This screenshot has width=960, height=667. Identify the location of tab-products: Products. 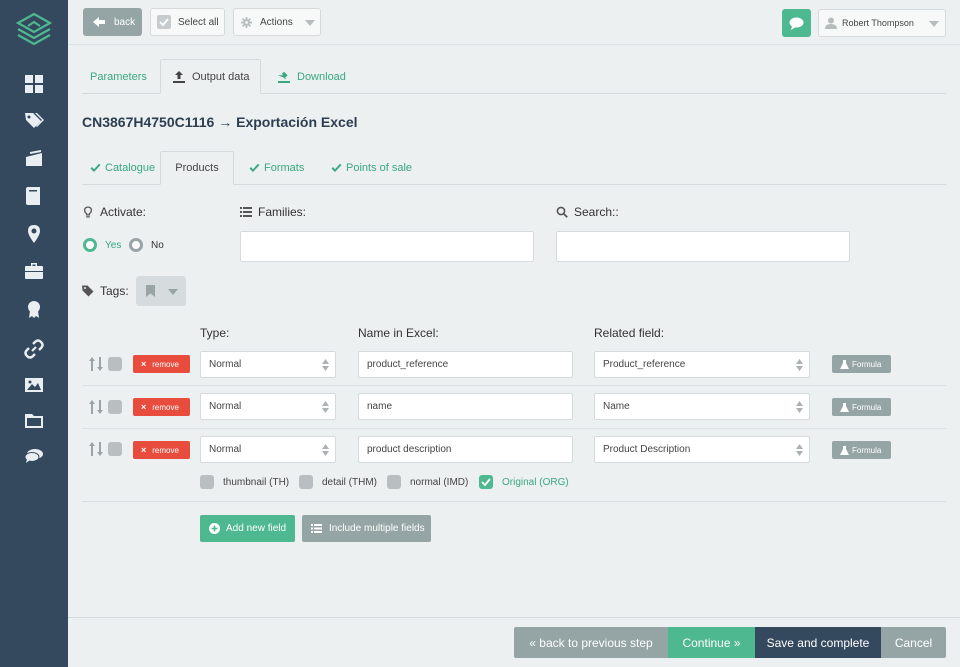
(197, 168).